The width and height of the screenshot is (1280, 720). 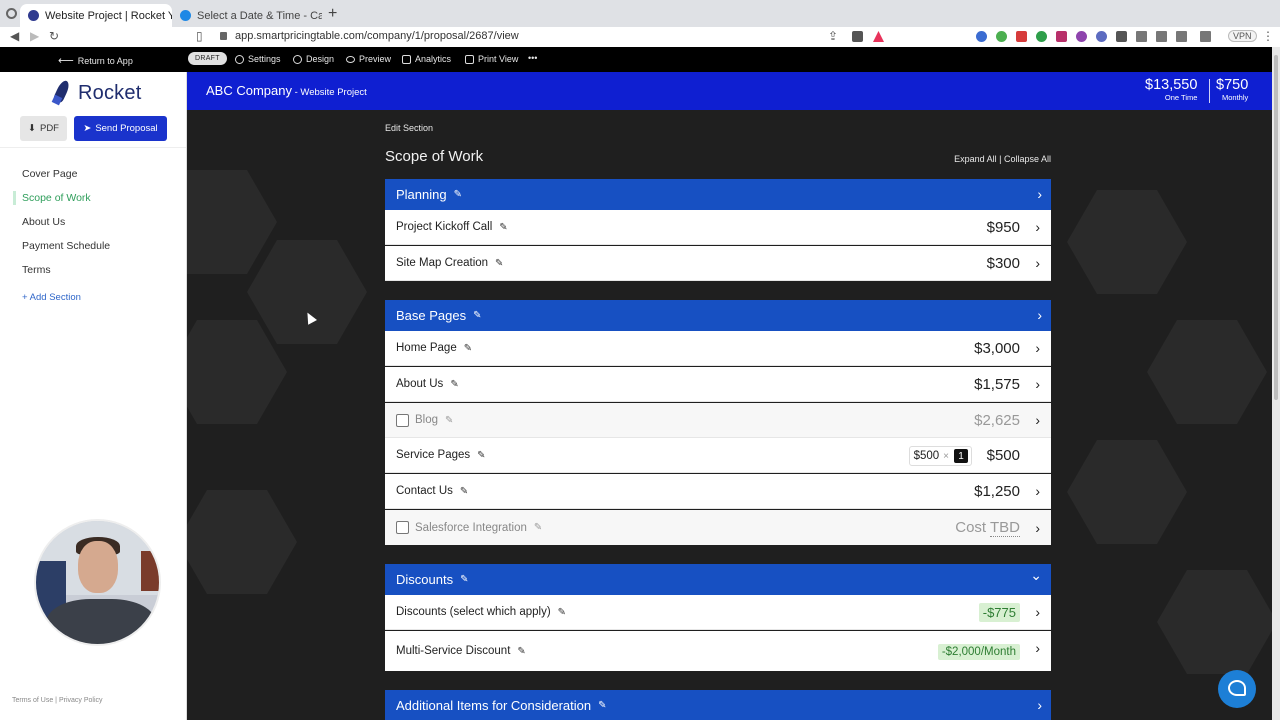 I want to click on print-view-button: Print View, so click(x=491, y=59).